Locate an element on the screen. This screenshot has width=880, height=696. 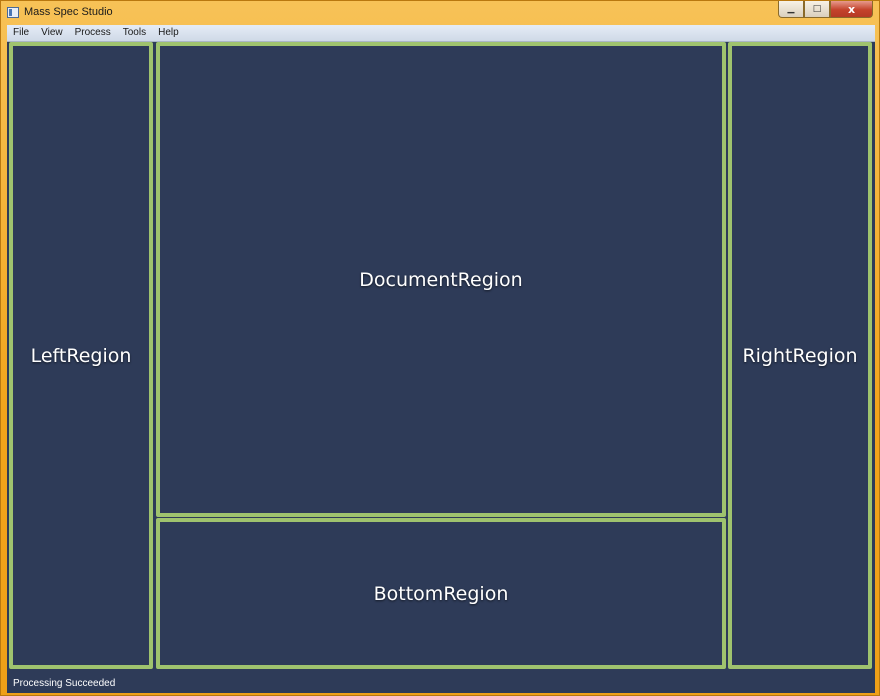
close-icon: x is located at coordinates (851, 9).